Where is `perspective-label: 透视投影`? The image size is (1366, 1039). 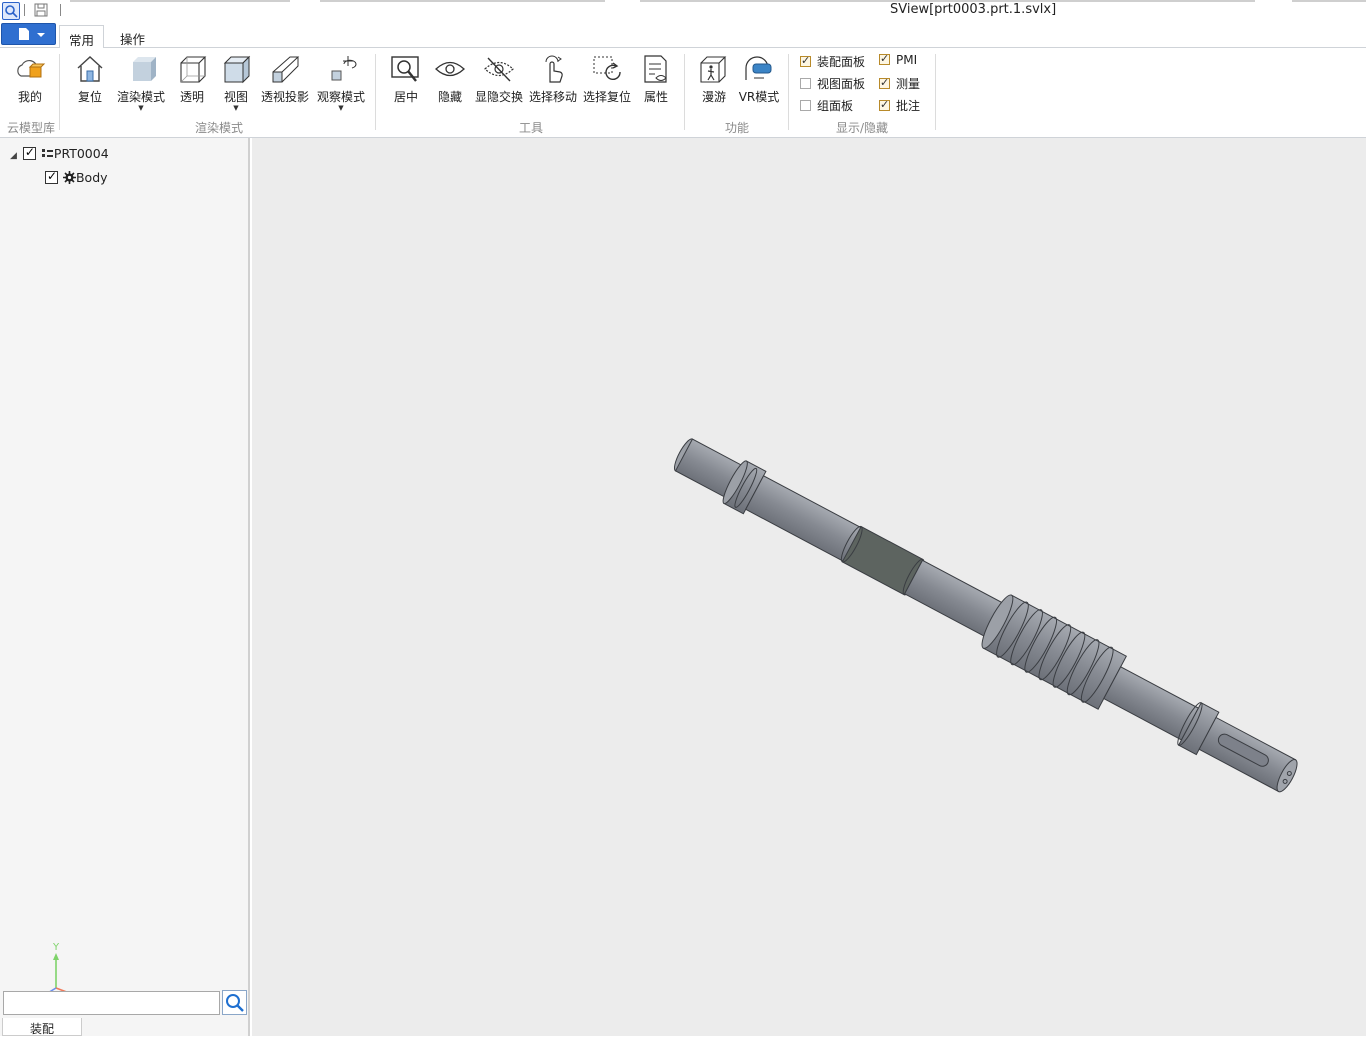
perspective-label: 透视投影 is located at coordinates (284, 97).